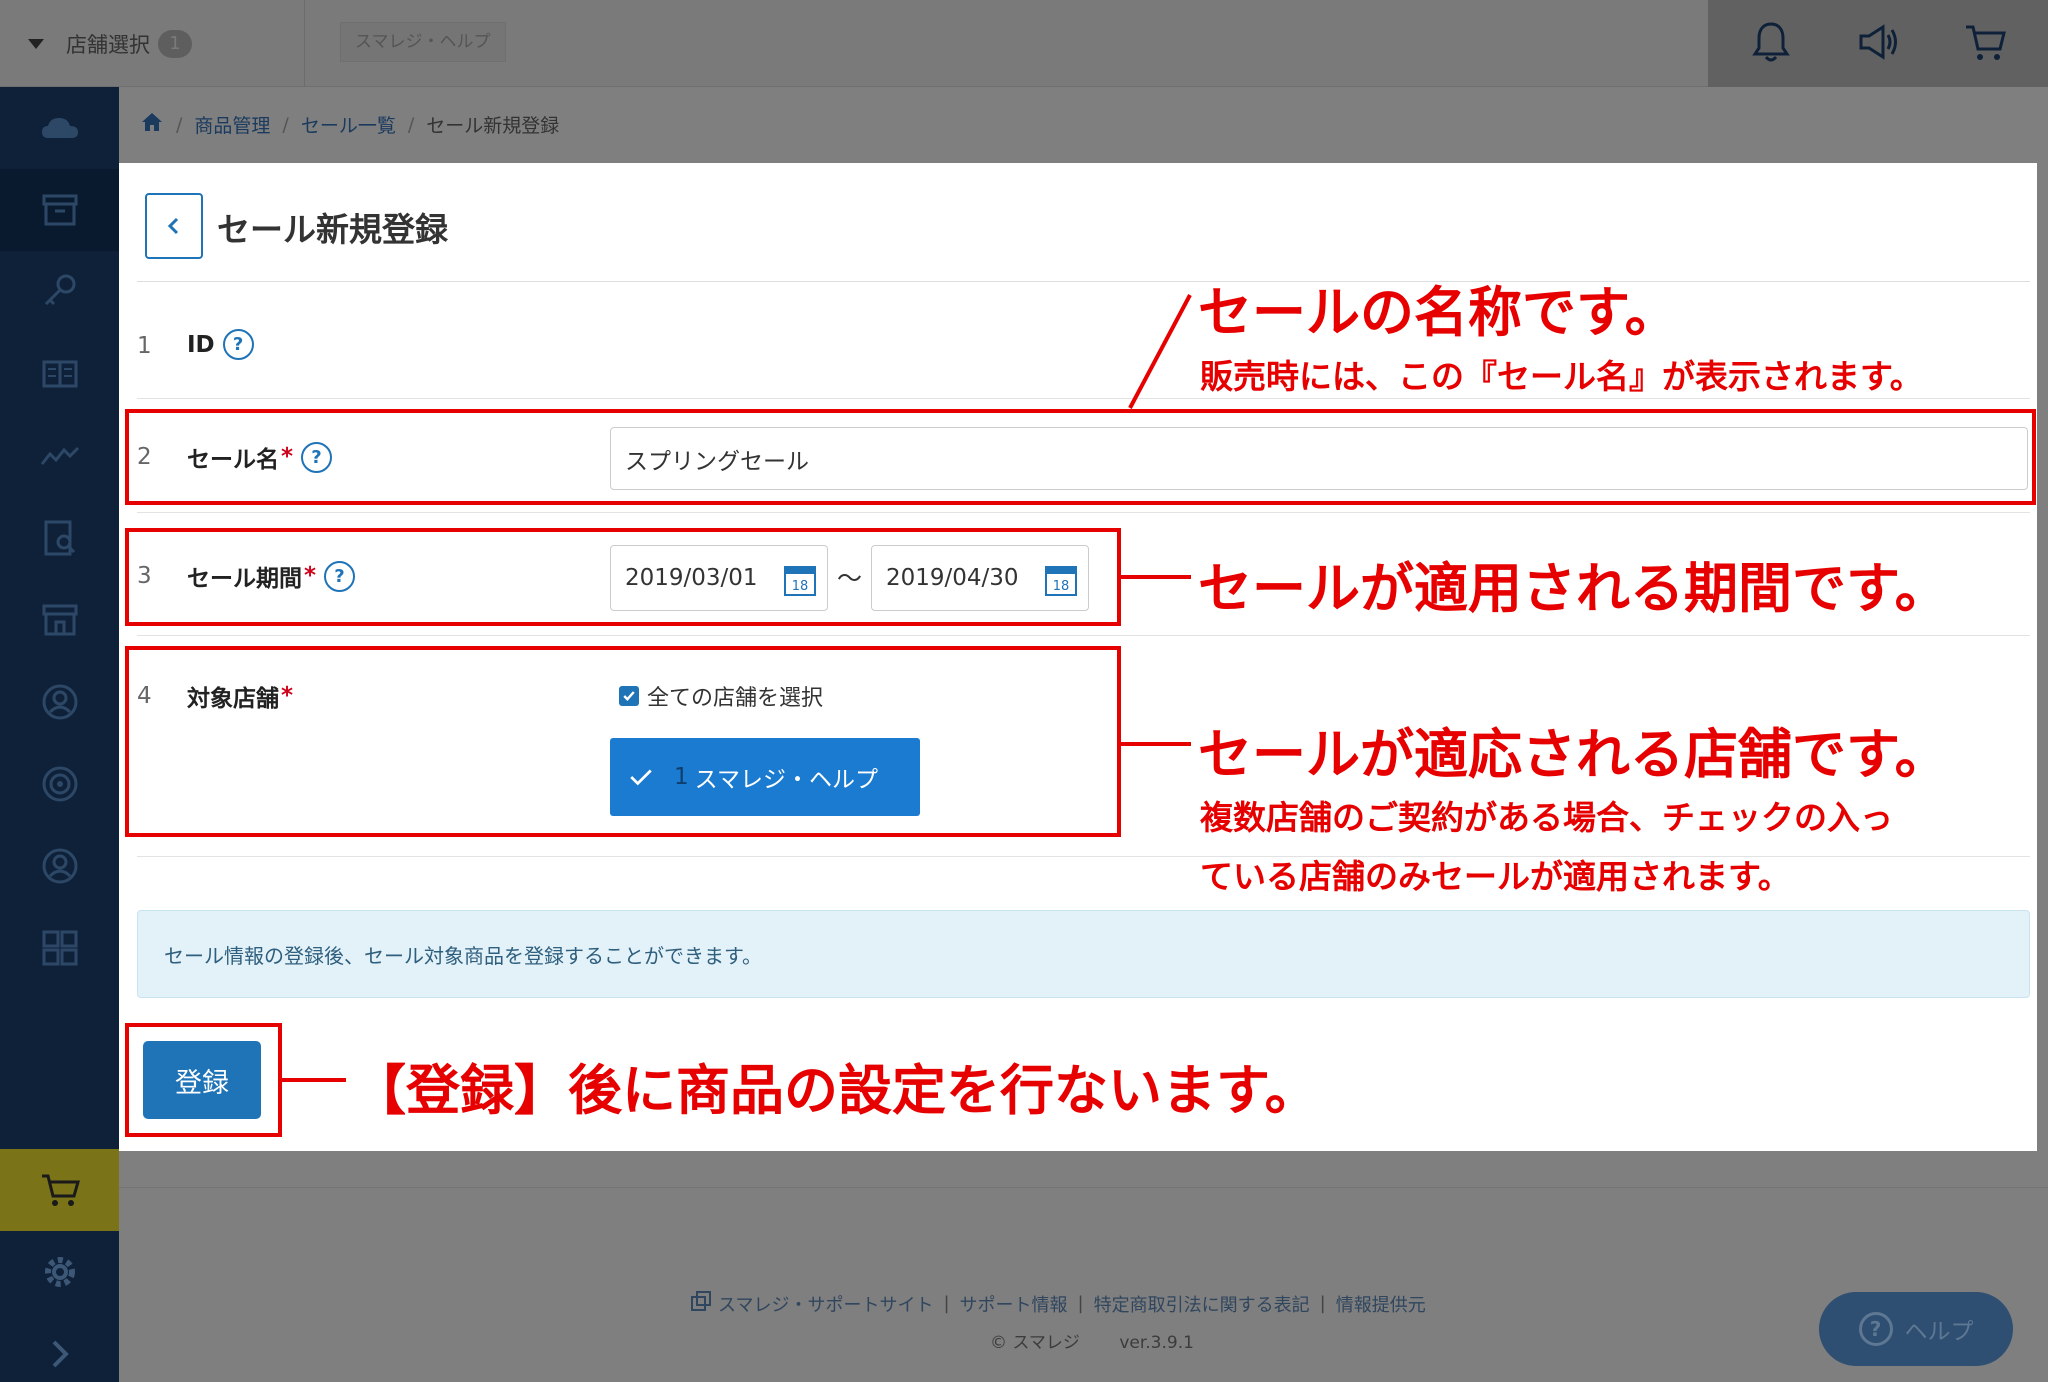 The image size is (2048, 1382). What do you see at coordinates (1035, 1343) in the screenshot?
I see `copyright-text: © スマレジ` at bounding box center [1035, 1343].